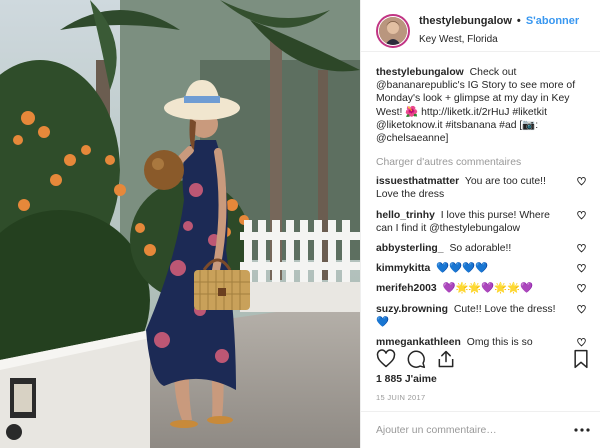 Image resolution: width=600 pixels, height=448 pixels. Describe the element at coordinates (499, 39) in the screenshot. I see `location-link: Key West, Florida` at that location.